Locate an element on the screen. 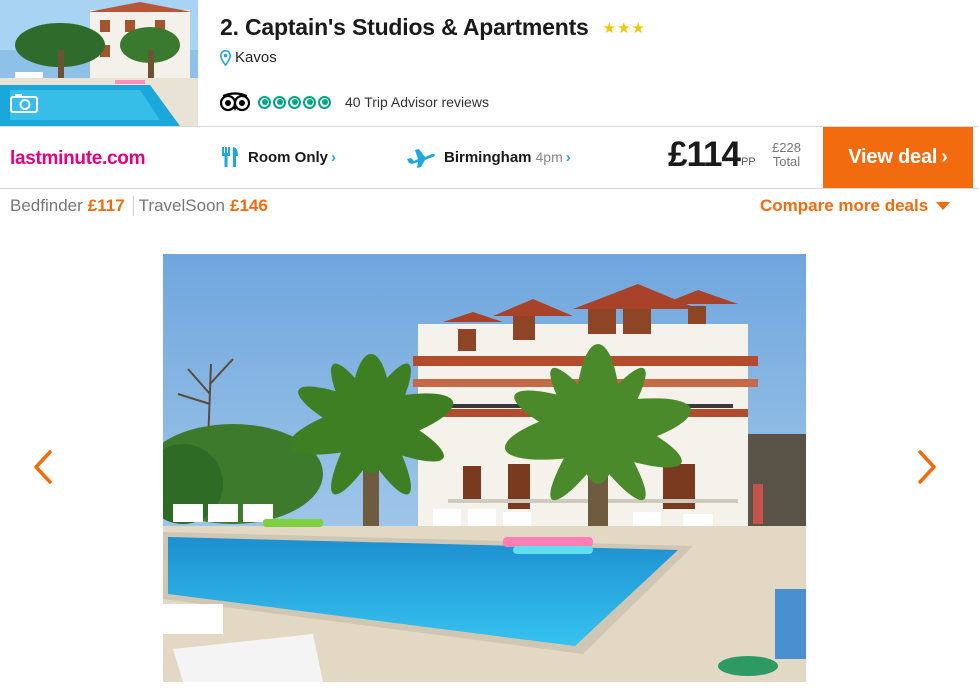  total-price-block: £228 Total is located at coordinates (786, 155).